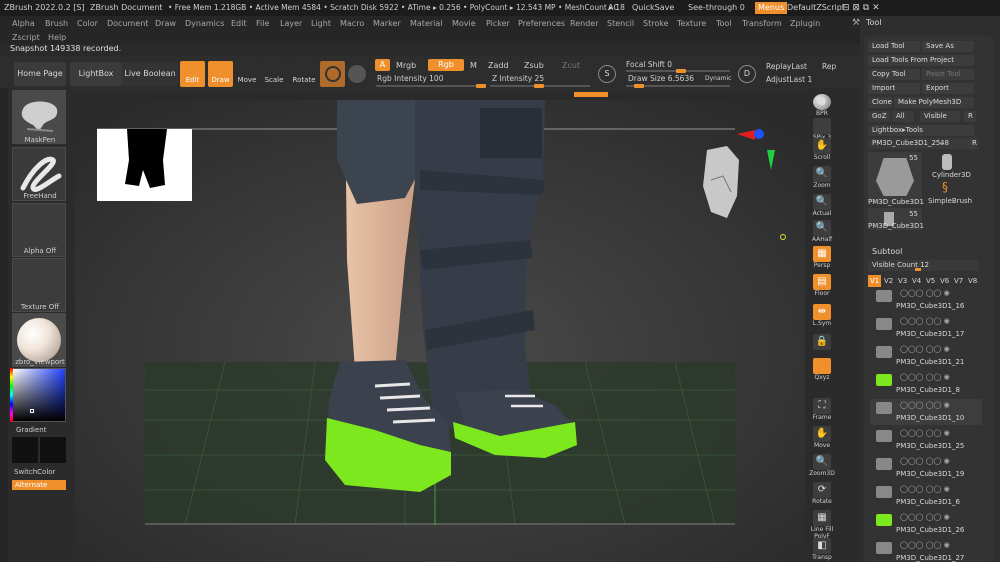  I want to click on focal-shift-slider: Focal Shift 0, so click(649, 64).